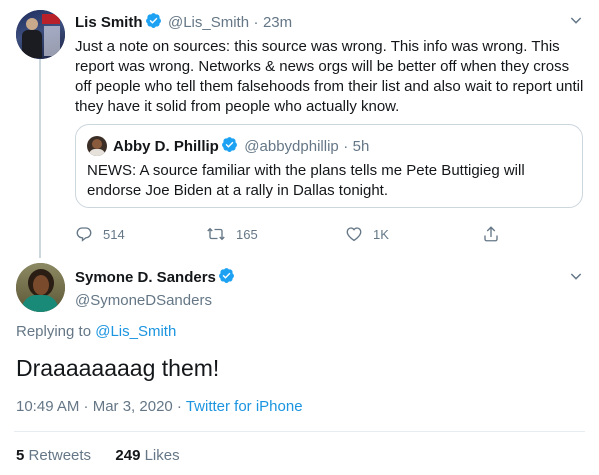  What do you see at coordinates (143, 300) in the screenshot?
I see `author-handle: @SymoneDSanders` at bounding box center [143, 300].